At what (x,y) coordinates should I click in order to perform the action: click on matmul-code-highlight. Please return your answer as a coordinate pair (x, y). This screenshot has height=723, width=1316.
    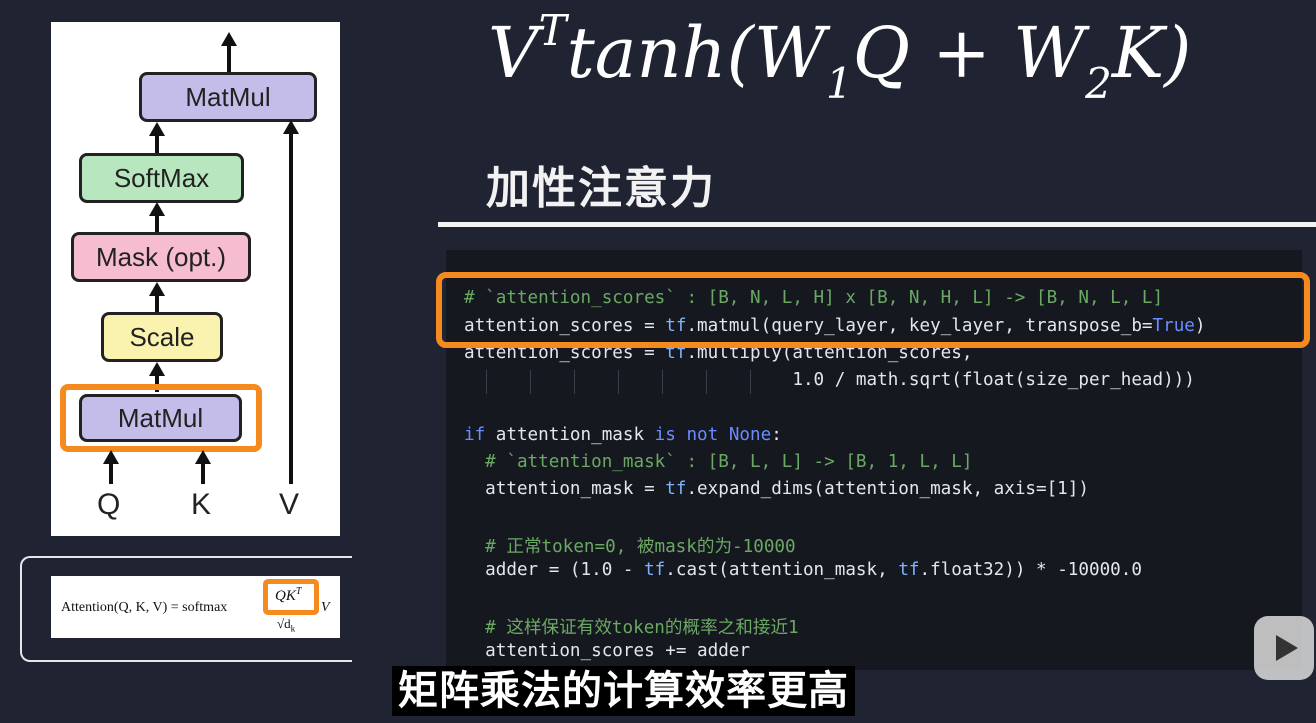
    Looking at the image, I should click on (873, 310).